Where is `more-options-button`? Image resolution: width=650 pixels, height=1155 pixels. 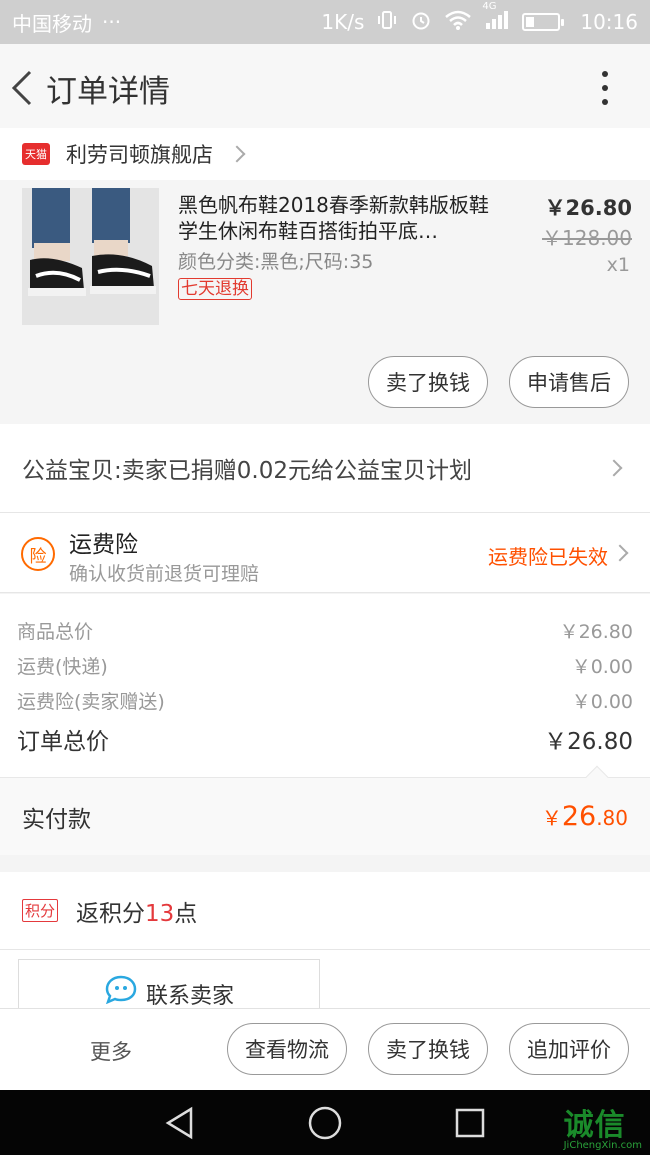
more-options-button is located at coordinates (605, 88).